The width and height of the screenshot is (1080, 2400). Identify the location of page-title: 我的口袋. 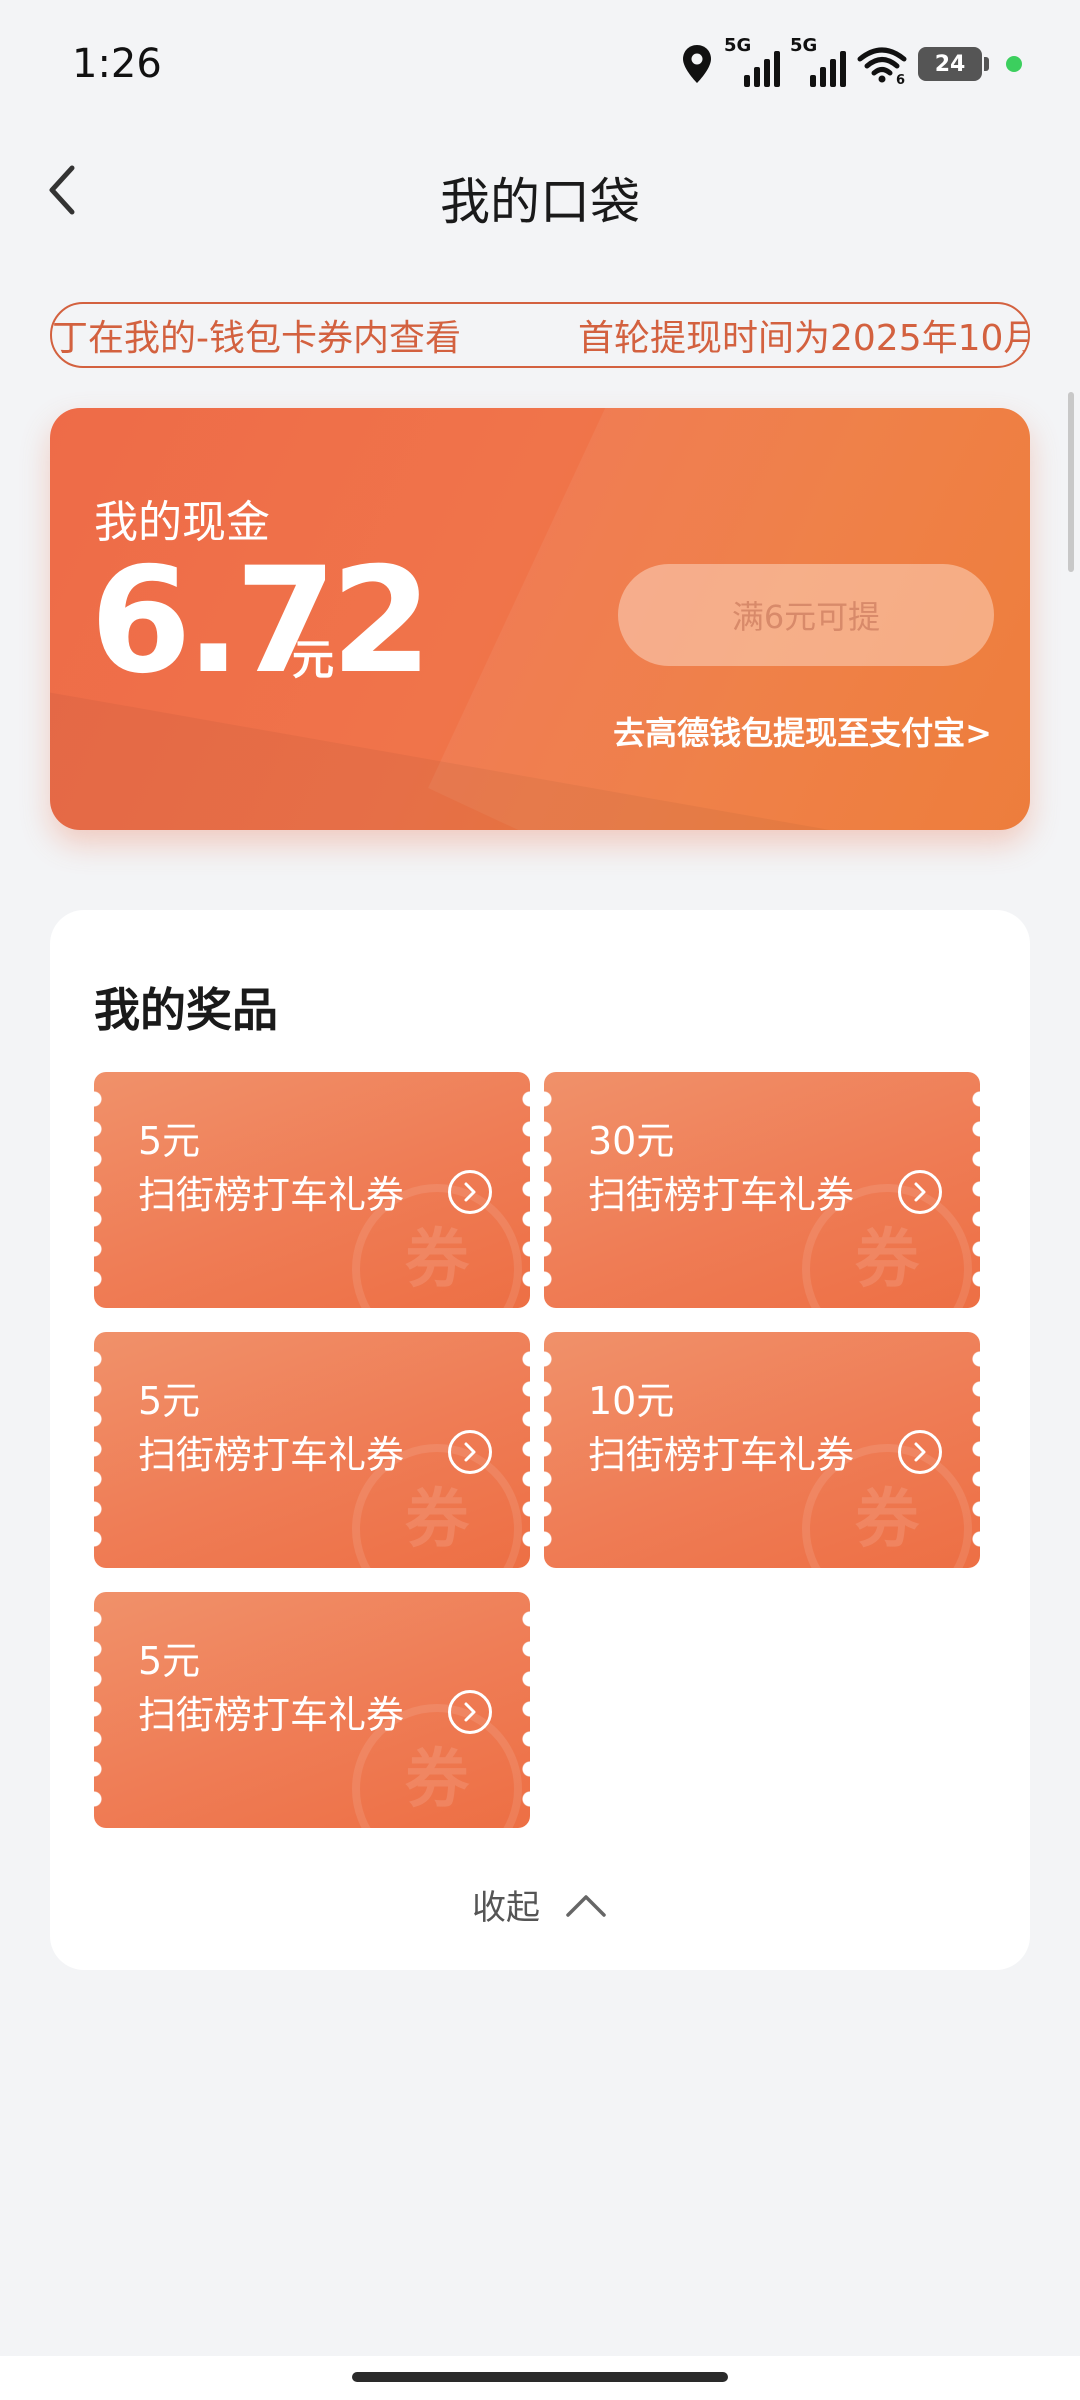
(540, 202).